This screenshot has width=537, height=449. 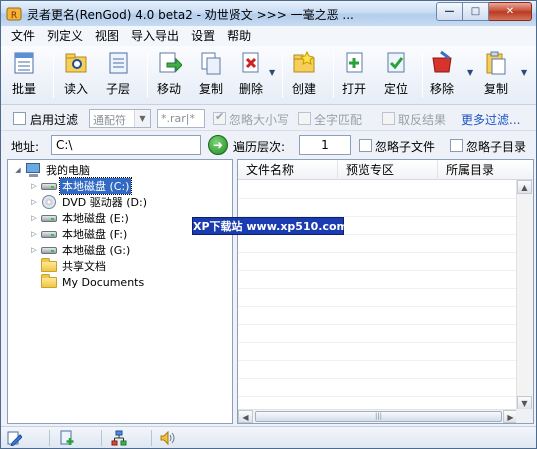 I want to click on network-icon, so click(x=119, y=438).